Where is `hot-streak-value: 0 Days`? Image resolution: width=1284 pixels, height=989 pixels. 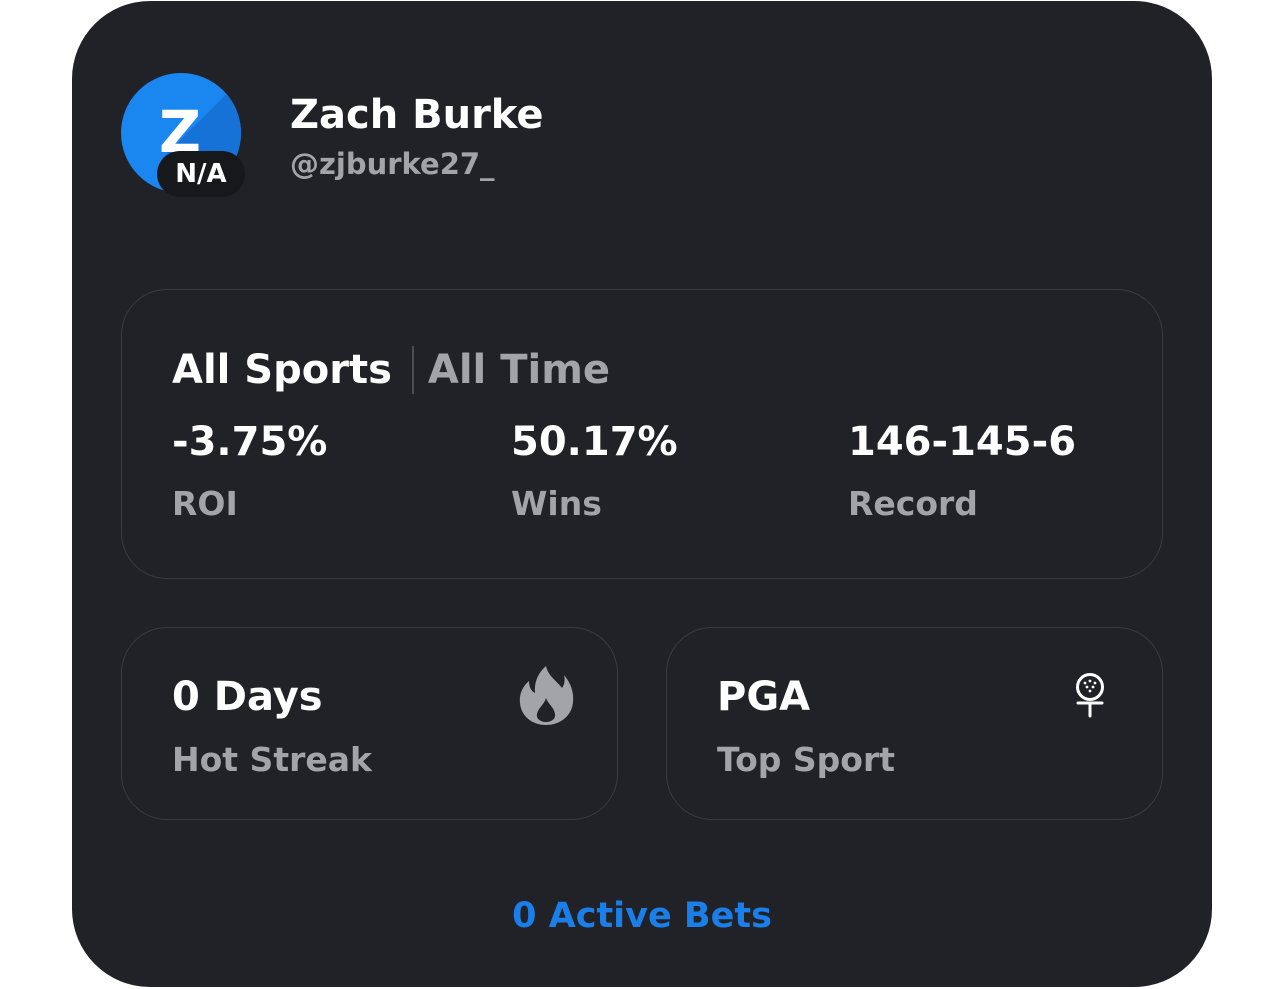 hot-streak-value: 0 Days is located at coordinates (247, 697).